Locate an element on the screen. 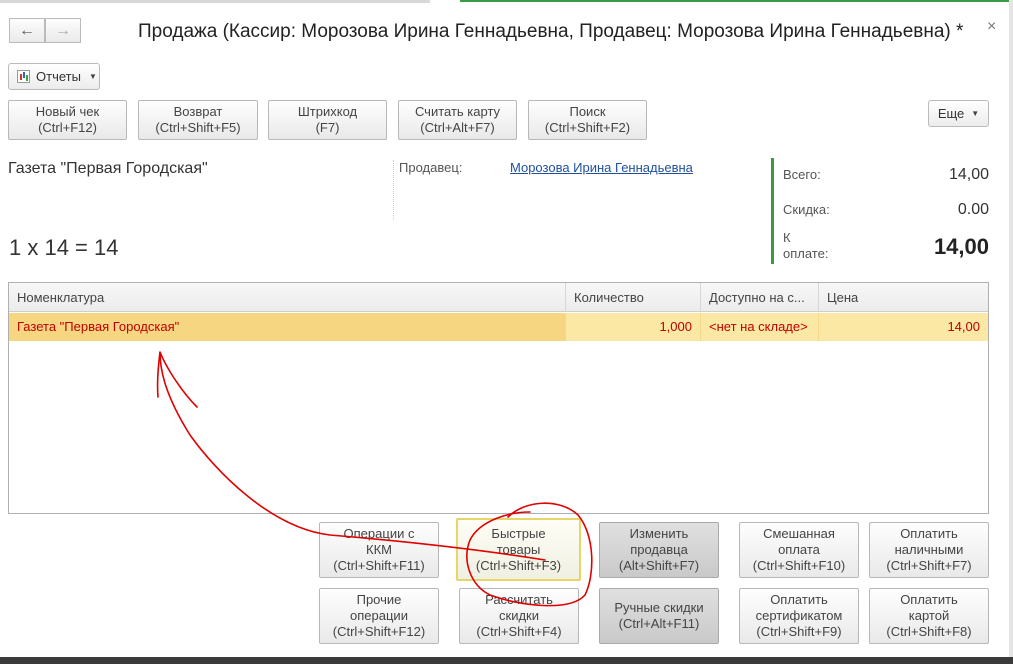 The width and height of the screenshot is (1013, 664). search-label: Поиск is located at coordinates (587, 111).